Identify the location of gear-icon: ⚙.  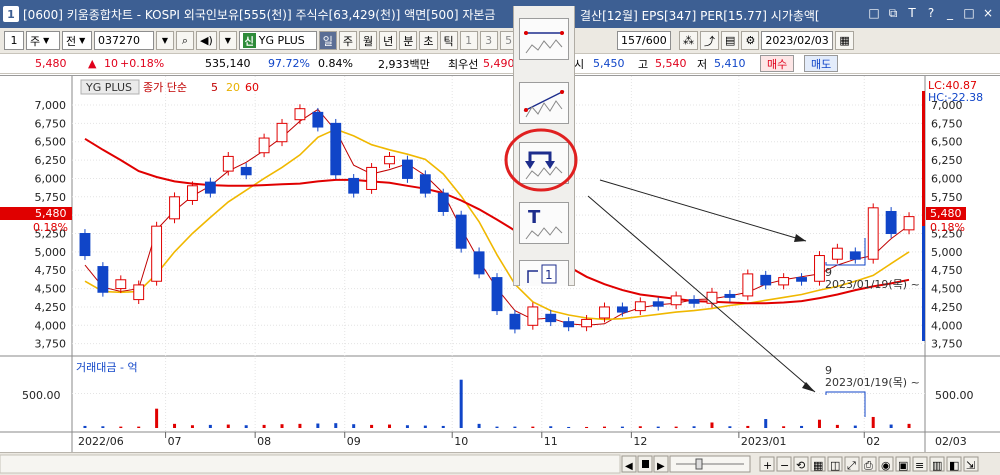
(750, 40).